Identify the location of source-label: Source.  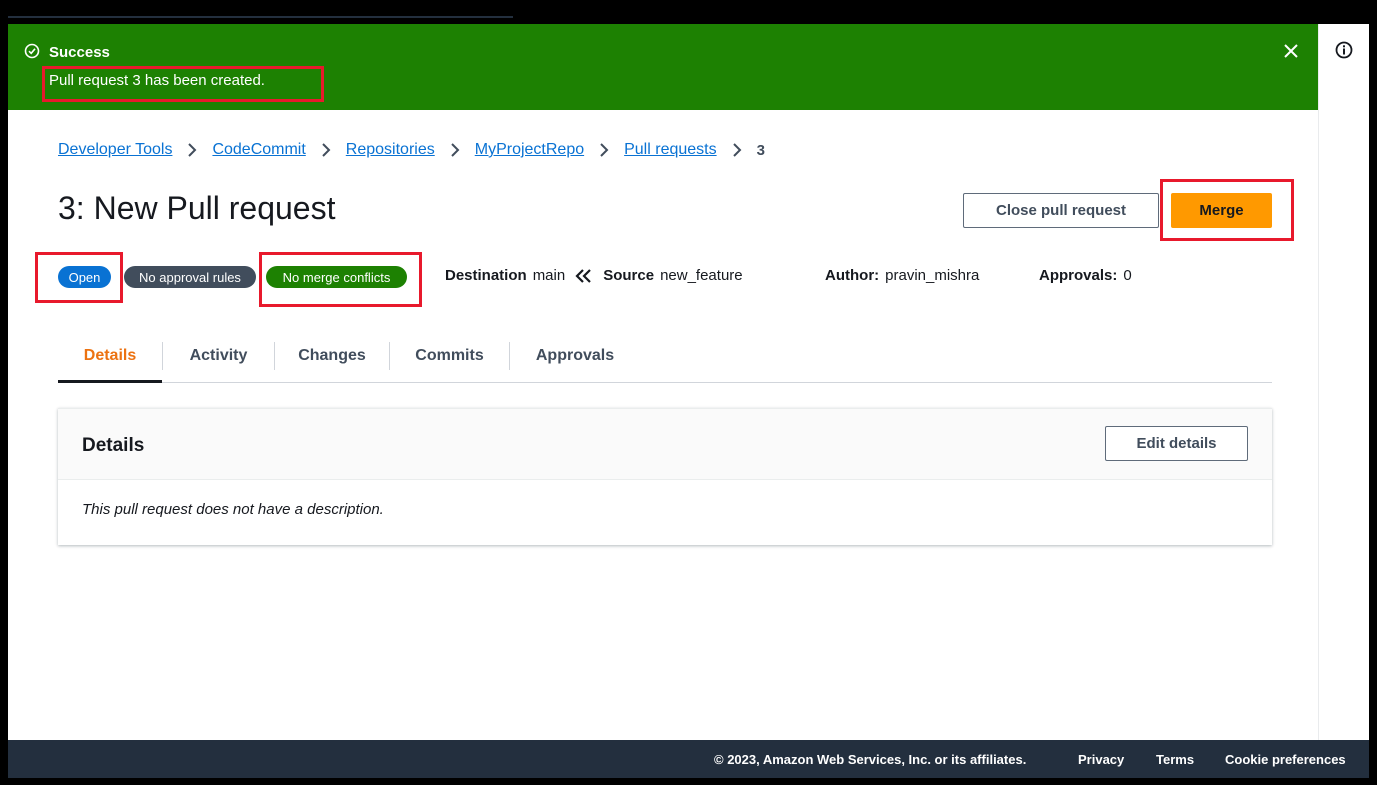
(629, 275).